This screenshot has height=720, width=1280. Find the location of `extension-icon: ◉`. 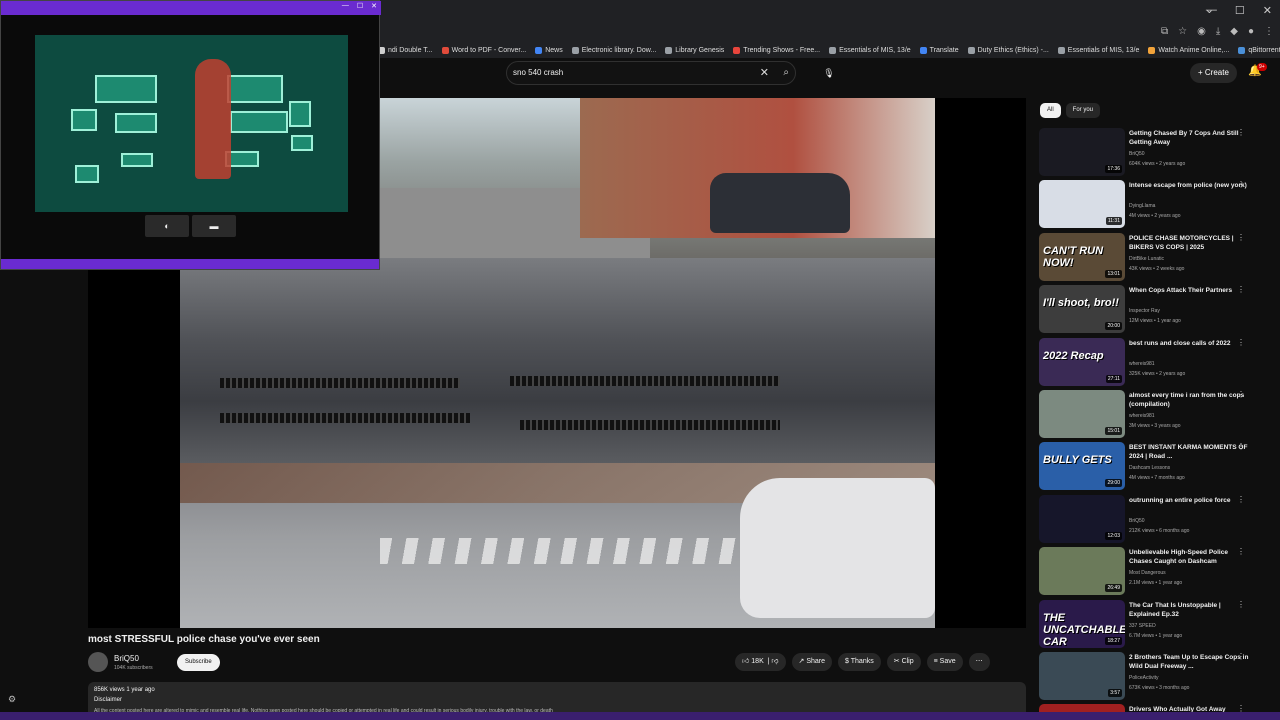

extension-icon: ◉ is located at coordinates (1201, 31).